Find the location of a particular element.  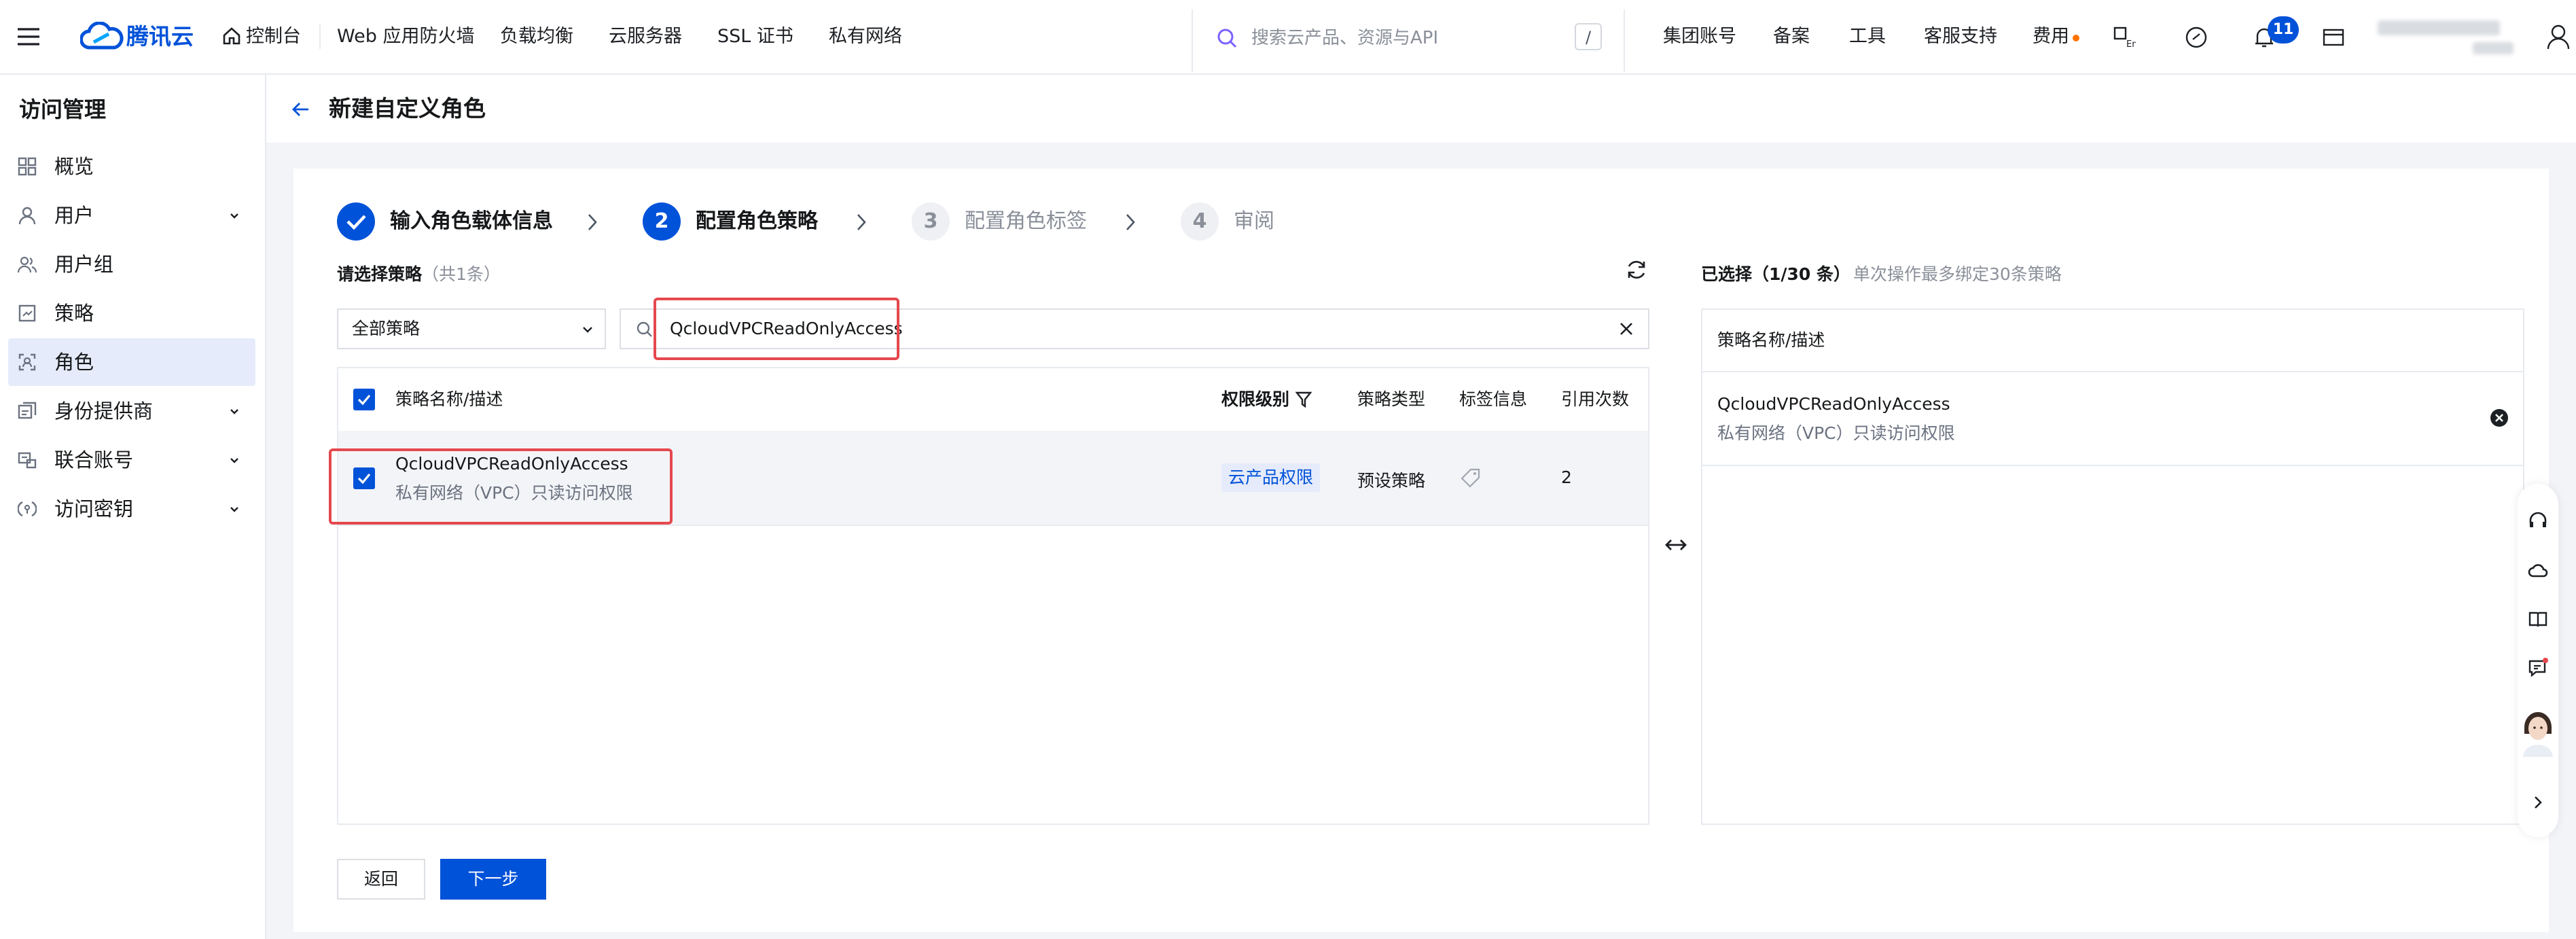

selected-item: QcloudVPCReadOnlyAccess 私有网络（VPC）只读访问权限 is located at coordinates (2112, 418).